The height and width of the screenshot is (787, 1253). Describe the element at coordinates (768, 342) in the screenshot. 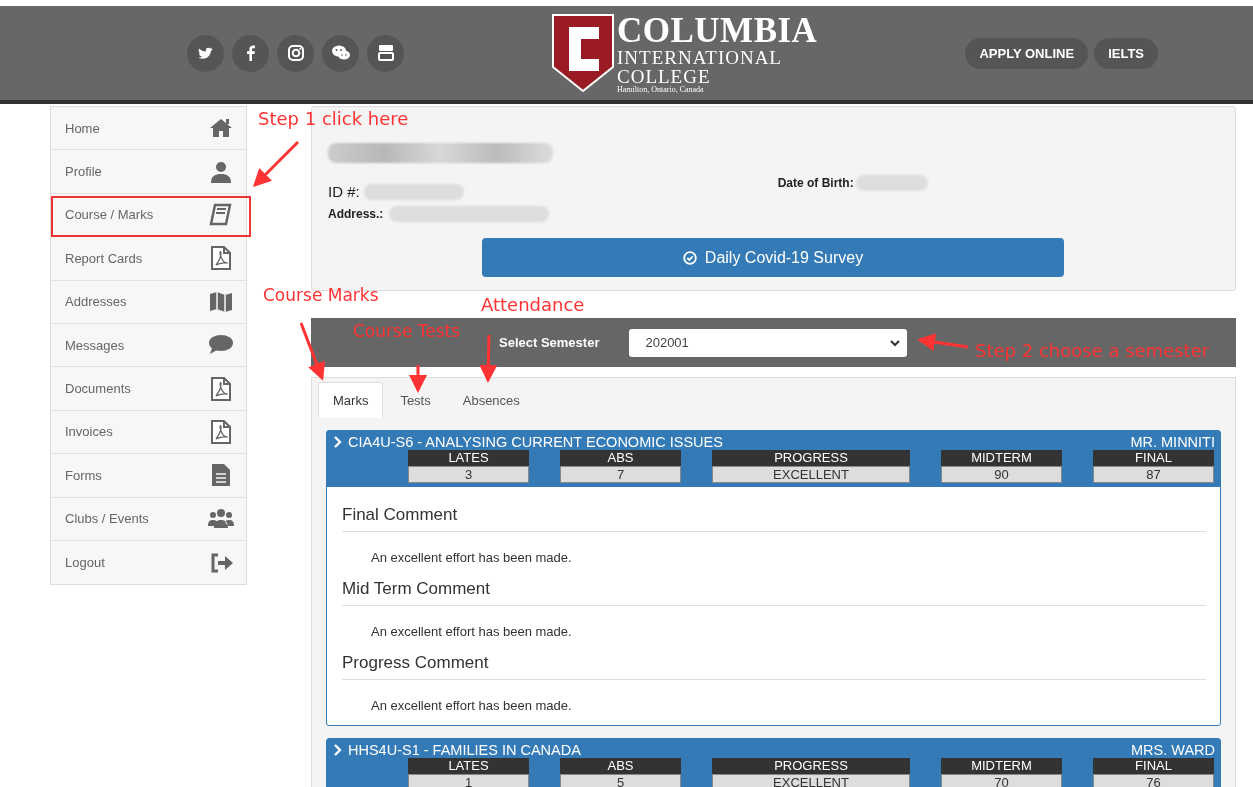

I see `semester-select: 202001` at that location.